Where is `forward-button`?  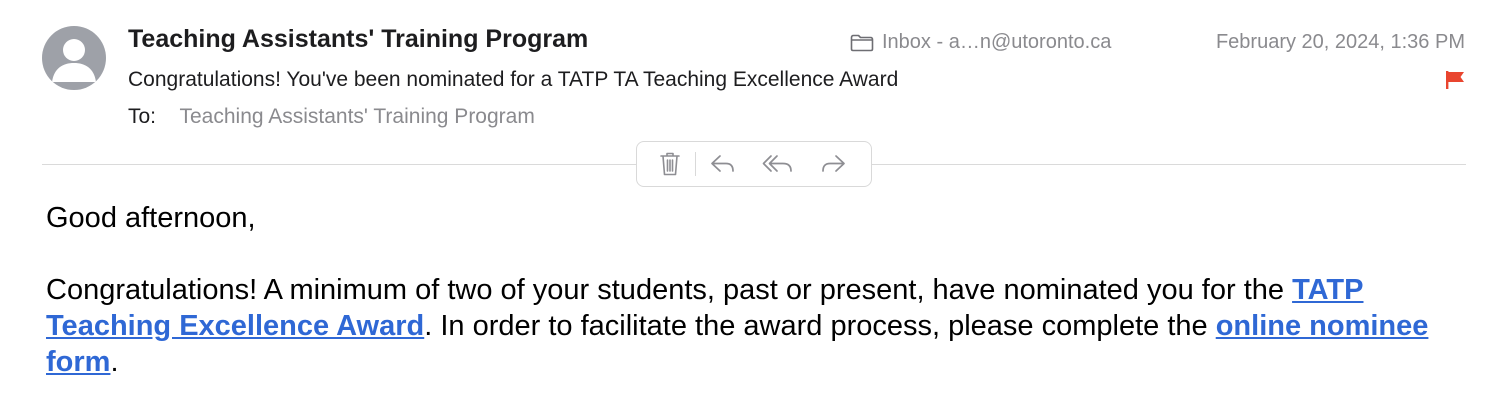
forward-button is located at coordinates (833, 164).